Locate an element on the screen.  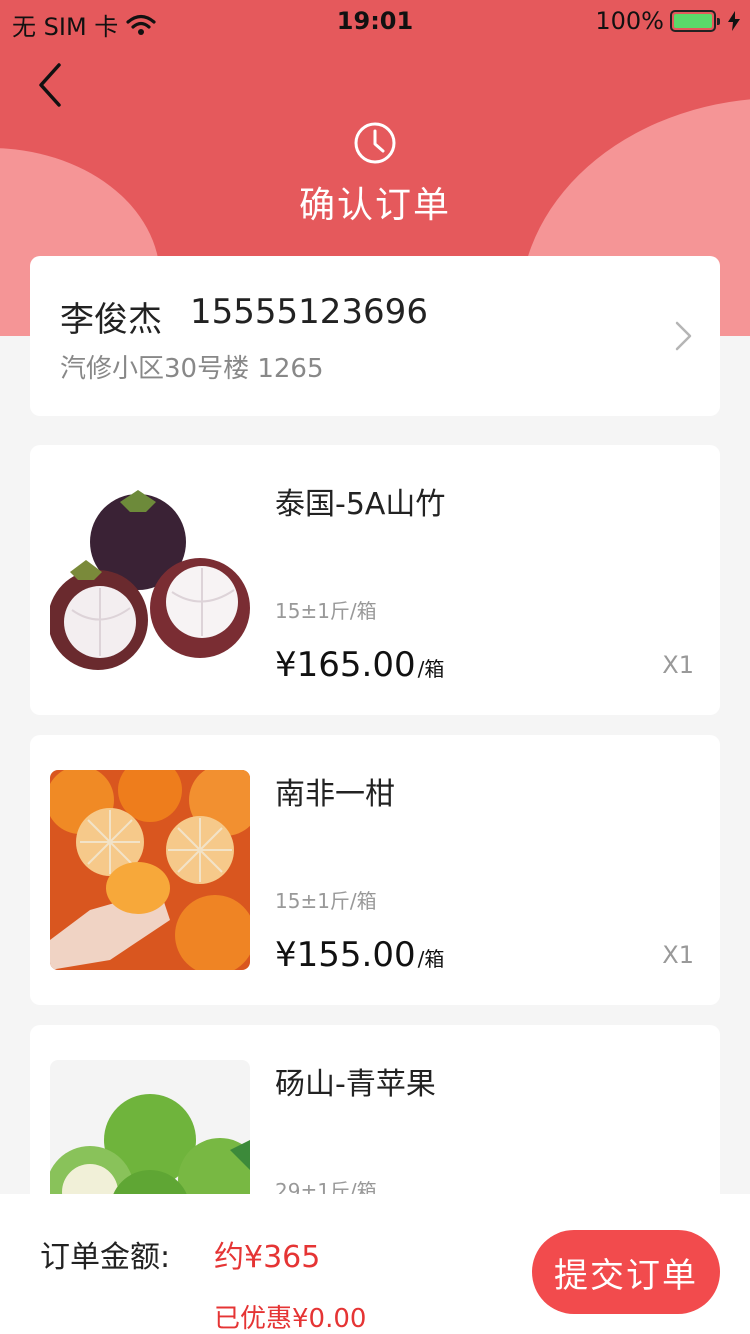
product-price: ¥165.00 /箱 is located at coordinates (359, 665).